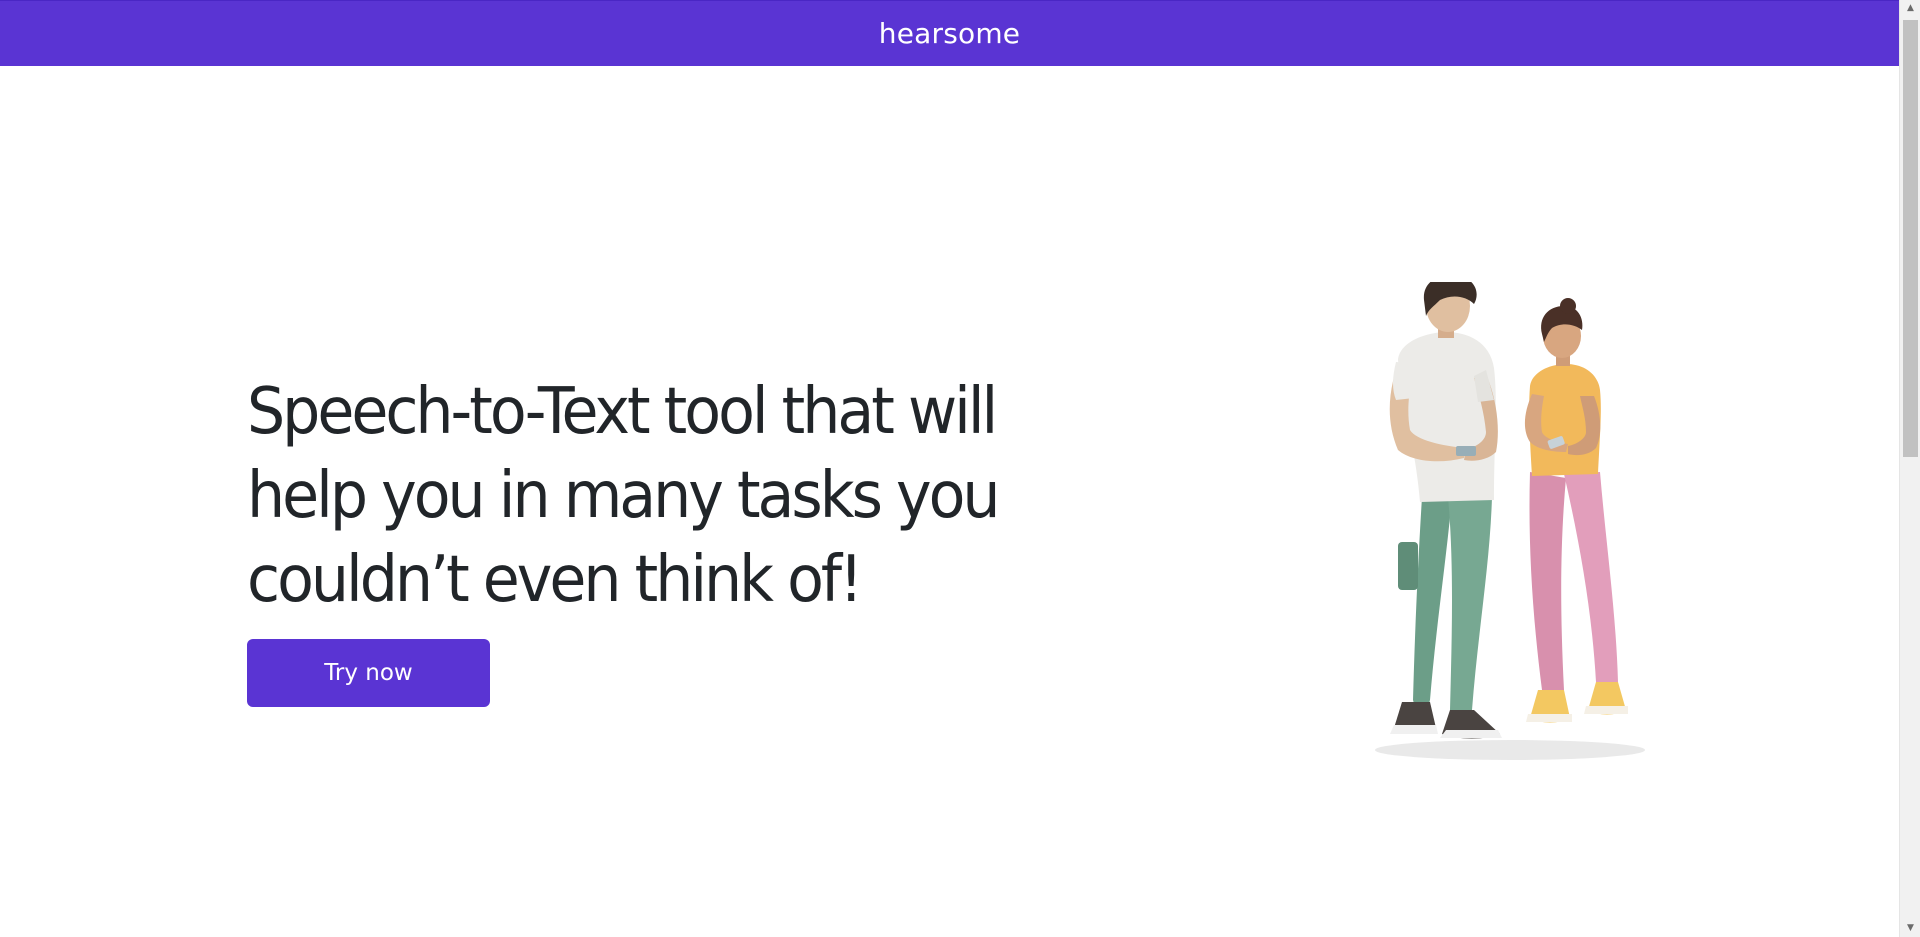 This screenshot has height=937, width=1920. Describe the element at coordinates (1909, 468) in the screenshot. I see `vertical-scrollbar: ▲ ▼` at that location.